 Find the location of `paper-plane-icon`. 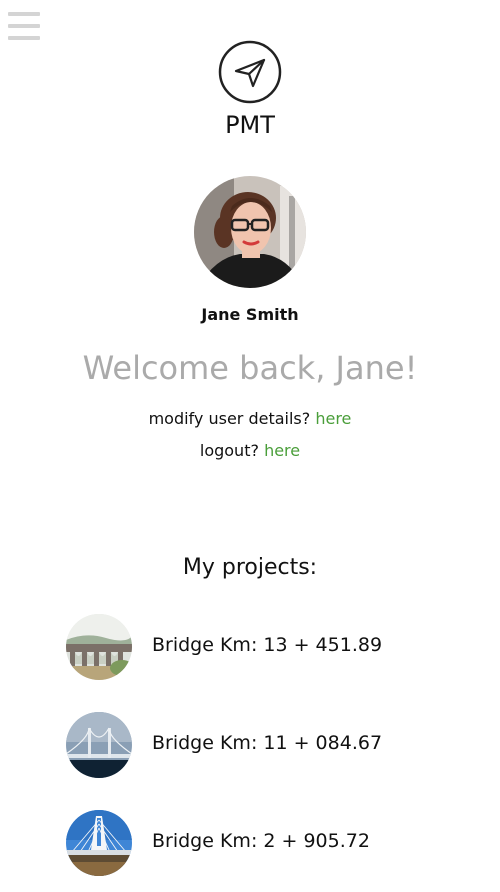

paper-plane-icon is located at coordinates (250, 72).